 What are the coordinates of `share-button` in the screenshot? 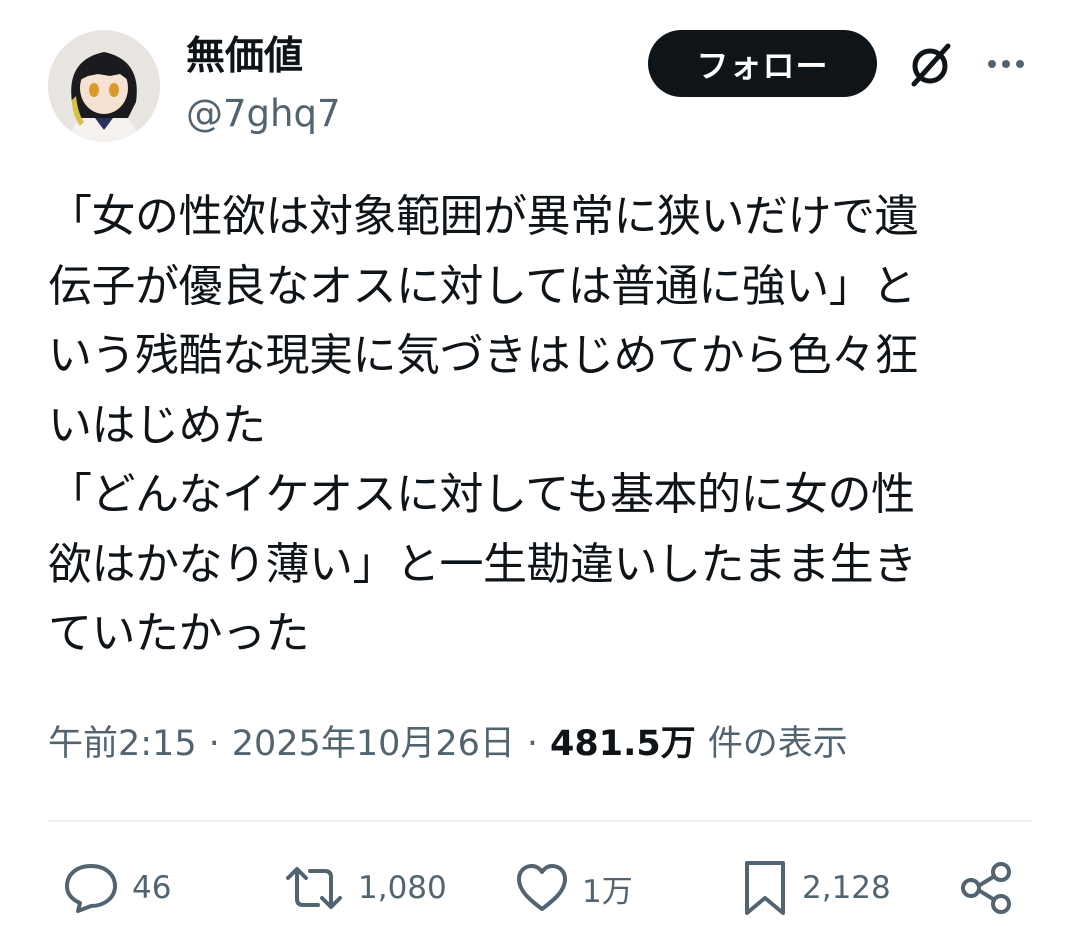 It's located at (987, 888).